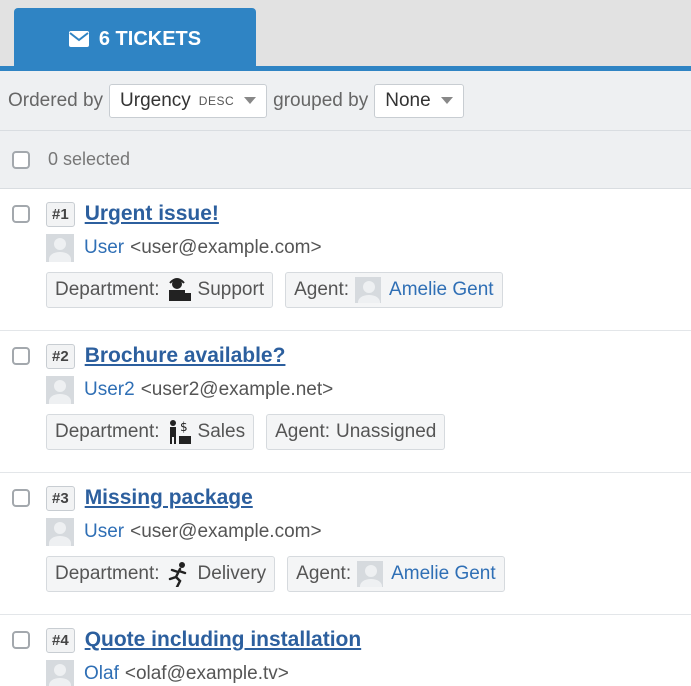 This screenshot has width=691, height=686. What do you see at coordinates (177, 574) in the screenshot?
I see `running-courier-icon` at bounding box center [177, 574].